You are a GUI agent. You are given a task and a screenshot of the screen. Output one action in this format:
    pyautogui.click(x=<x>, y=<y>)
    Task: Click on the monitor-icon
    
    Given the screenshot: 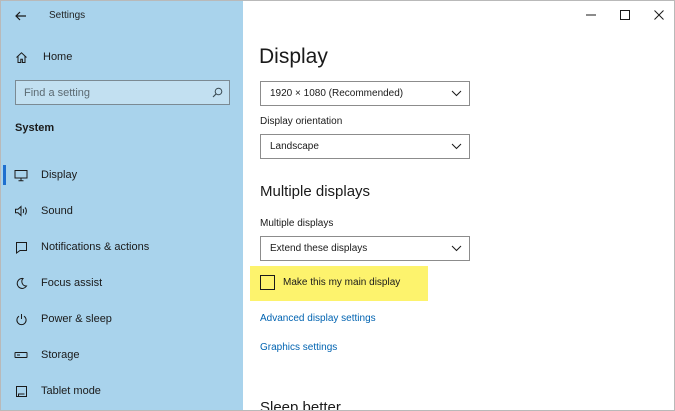 What is the action you would take?
    pyautogui.click(x=21, y=175)
    